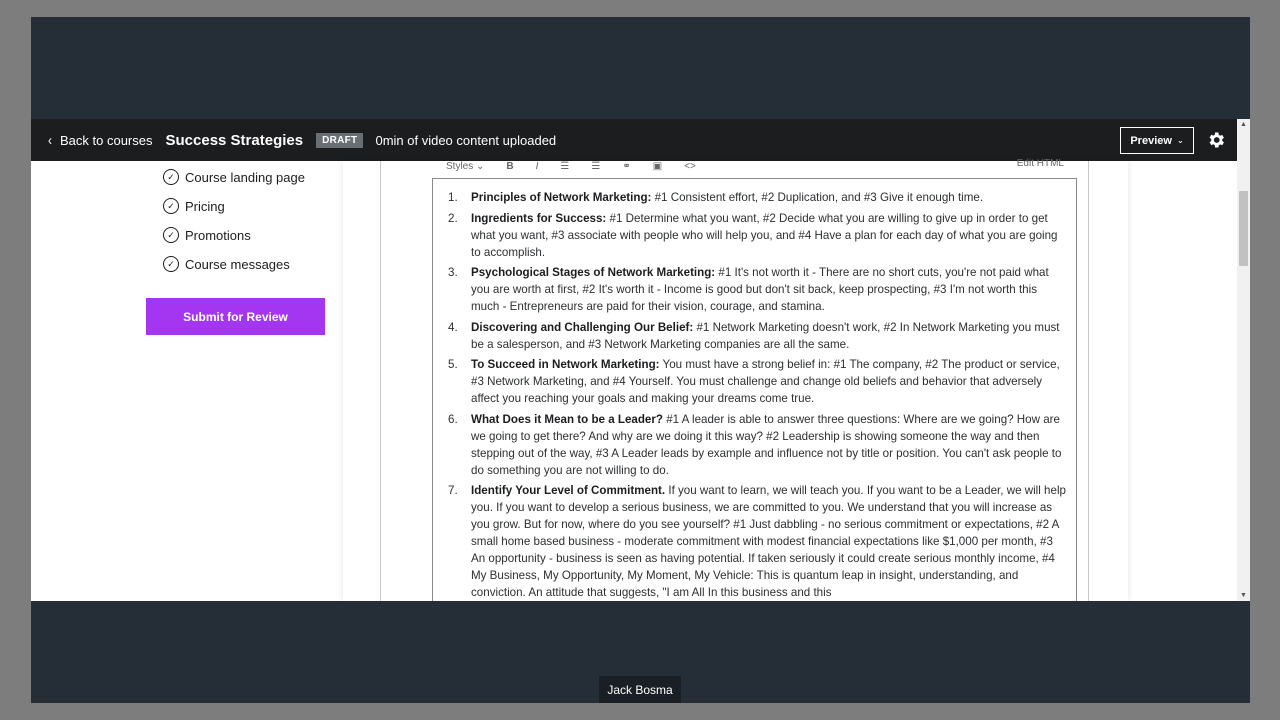 This screenshot has height=720, width=1280. Describe the element at coordinates (1180, 140) in the screenshot. I see `chevron-down-icon: ⌄` at that location.